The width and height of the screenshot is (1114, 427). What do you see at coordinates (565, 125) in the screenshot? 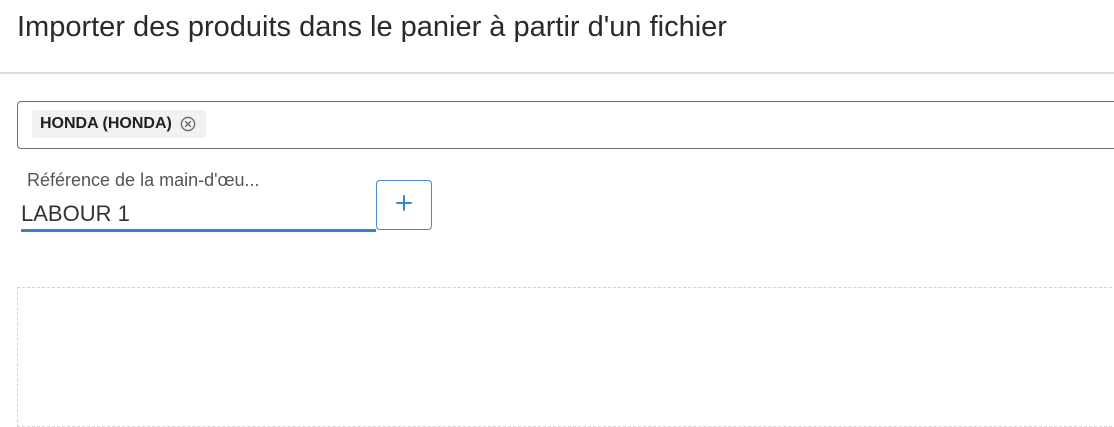
I see `brand-multi-select: HONDA (HONDA)` at bounding box center [565, 125].